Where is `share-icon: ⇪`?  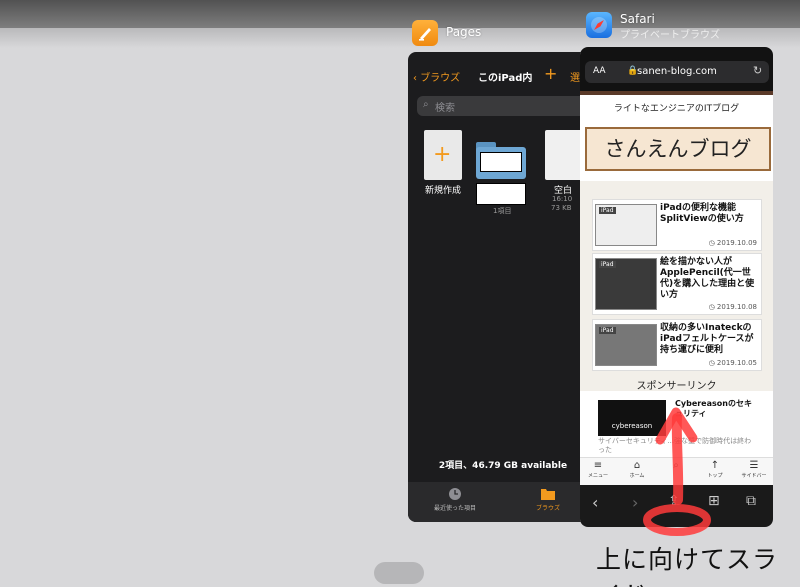
share-icon: ⇪ is located at coordinates (674, 501).